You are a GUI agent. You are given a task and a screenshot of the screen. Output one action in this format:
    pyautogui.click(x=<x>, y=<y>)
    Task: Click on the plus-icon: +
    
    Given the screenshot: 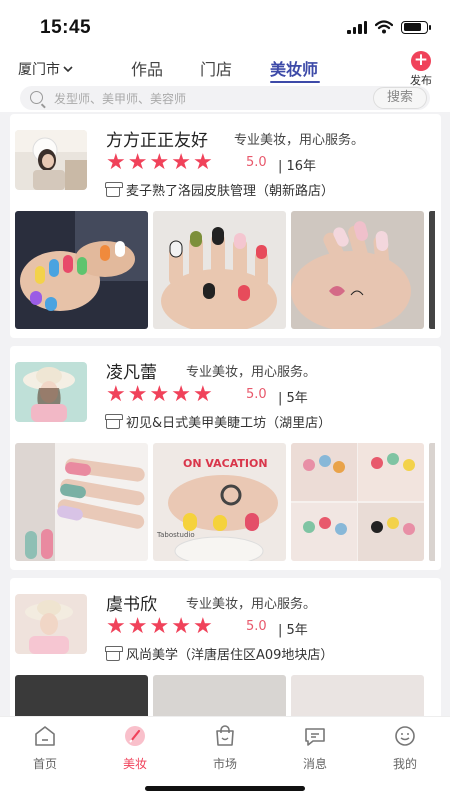 What is the action you would take?
    pyautogui.click(x=421, y=61)
    